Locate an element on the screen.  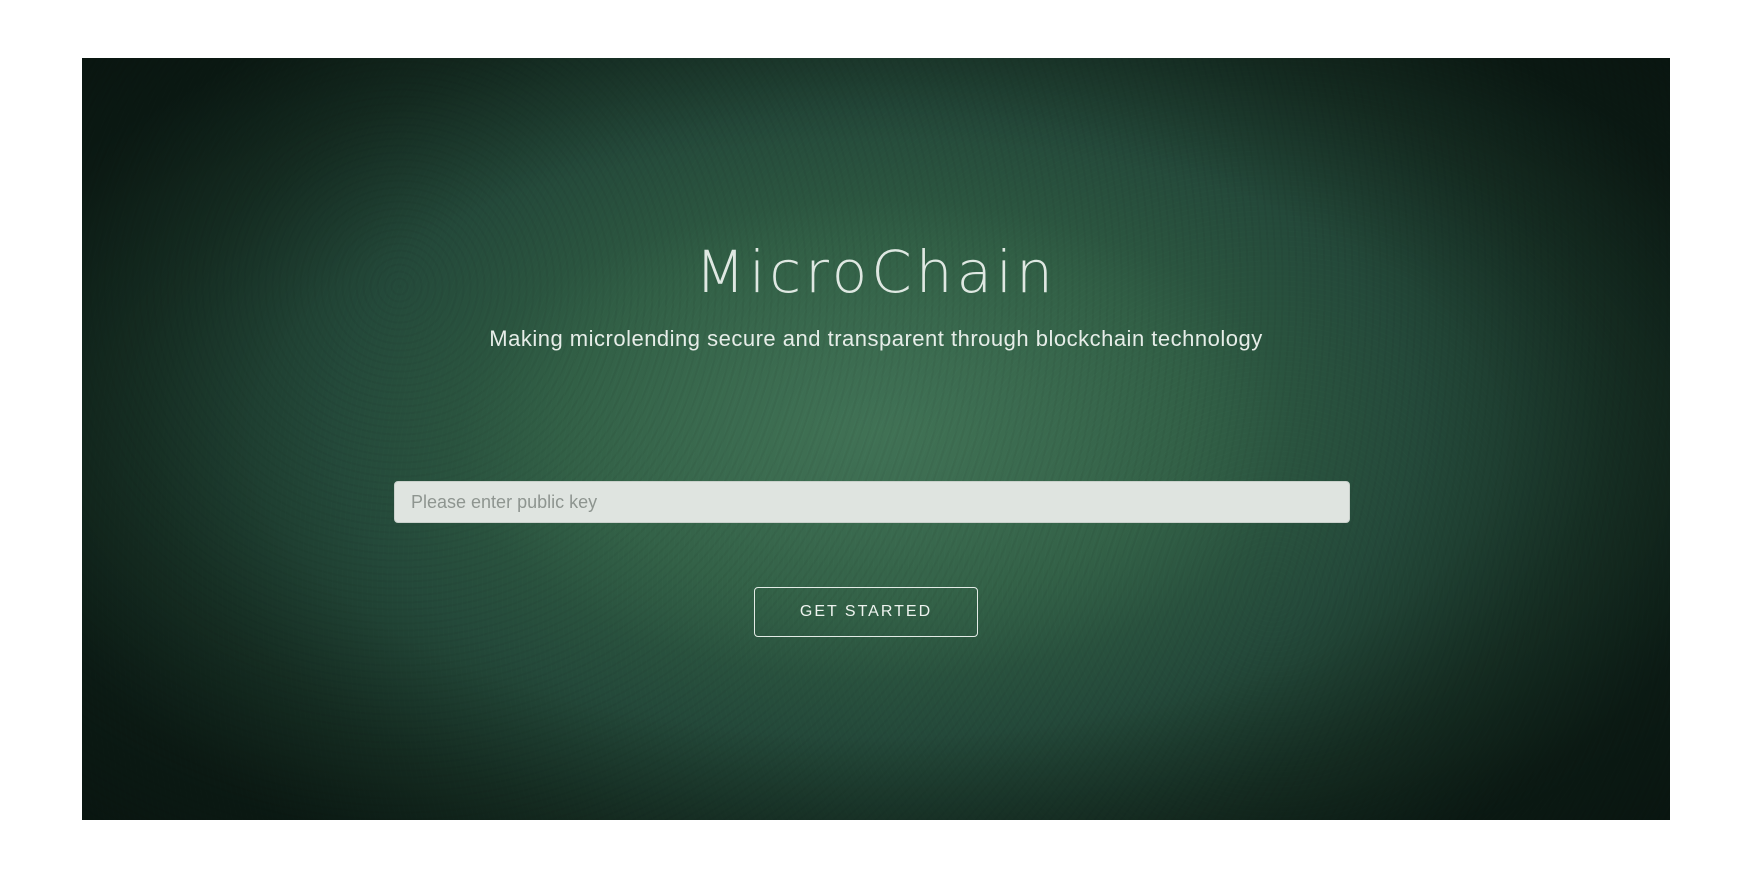
app-title: MicroChain is located at coordinates (876, 272).